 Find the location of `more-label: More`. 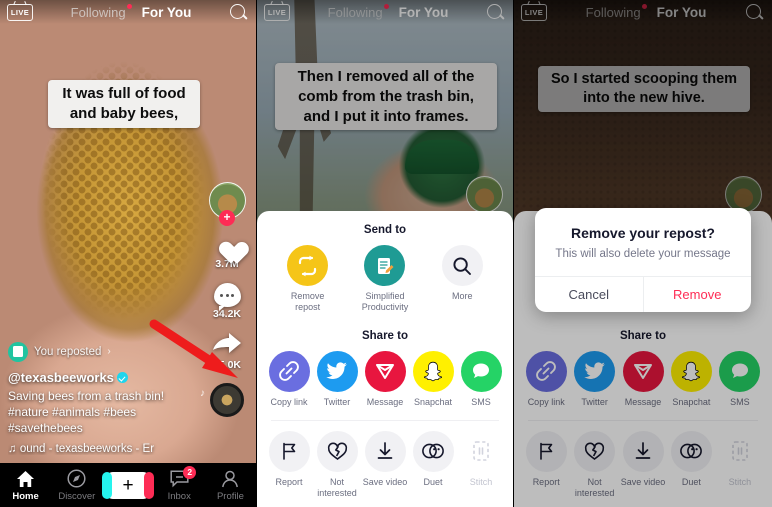

more-label: More is located at coordinates (462, 296).